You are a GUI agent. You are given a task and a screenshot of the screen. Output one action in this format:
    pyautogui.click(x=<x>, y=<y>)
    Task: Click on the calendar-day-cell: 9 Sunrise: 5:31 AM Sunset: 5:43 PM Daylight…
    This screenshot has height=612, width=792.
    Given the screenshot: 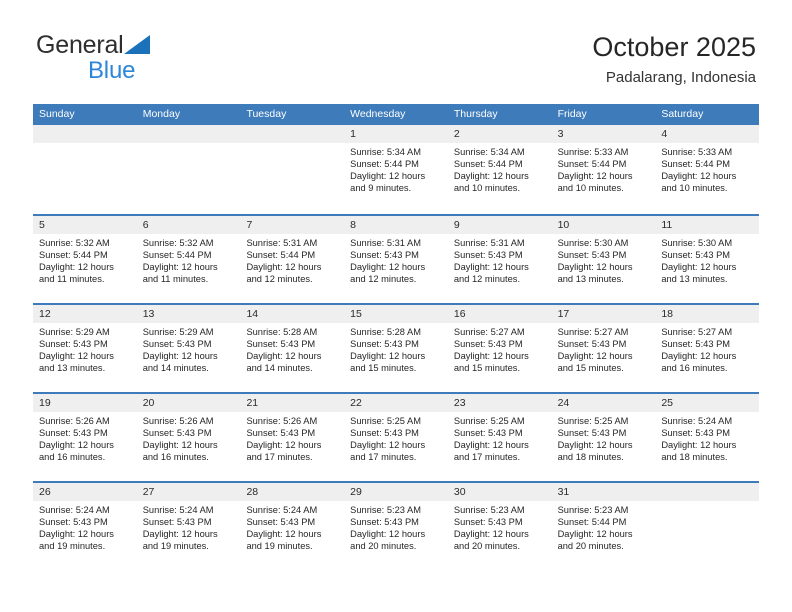 What is the action you would take?
    pyautogui.click(x=499, y=259)
    